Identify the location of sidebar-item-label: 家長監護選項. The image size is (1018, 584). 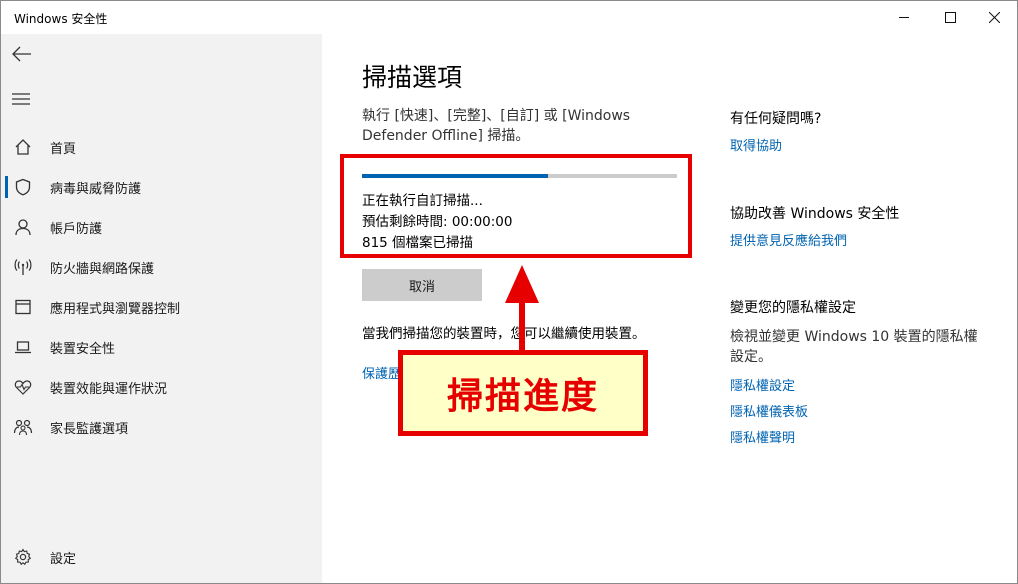
(89, 429).